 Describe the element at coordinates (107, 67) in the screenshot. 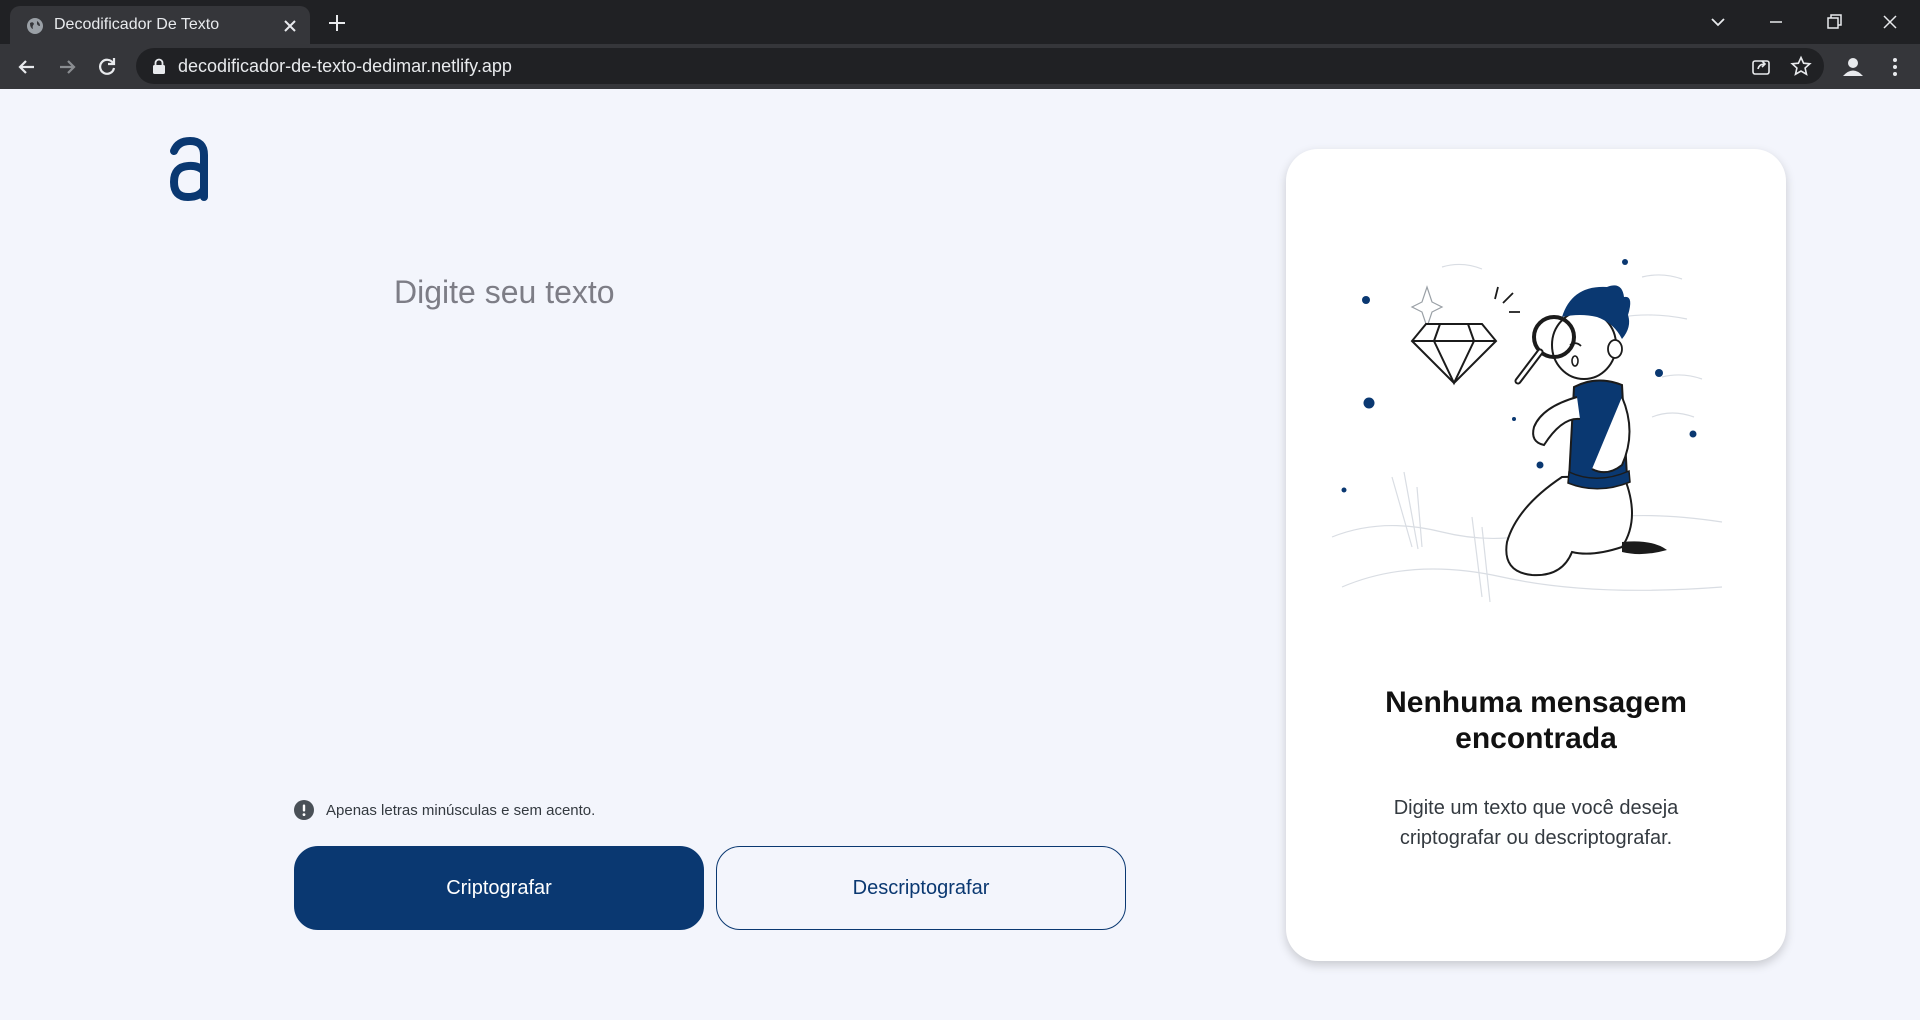

I see `reload-icon` at that location.